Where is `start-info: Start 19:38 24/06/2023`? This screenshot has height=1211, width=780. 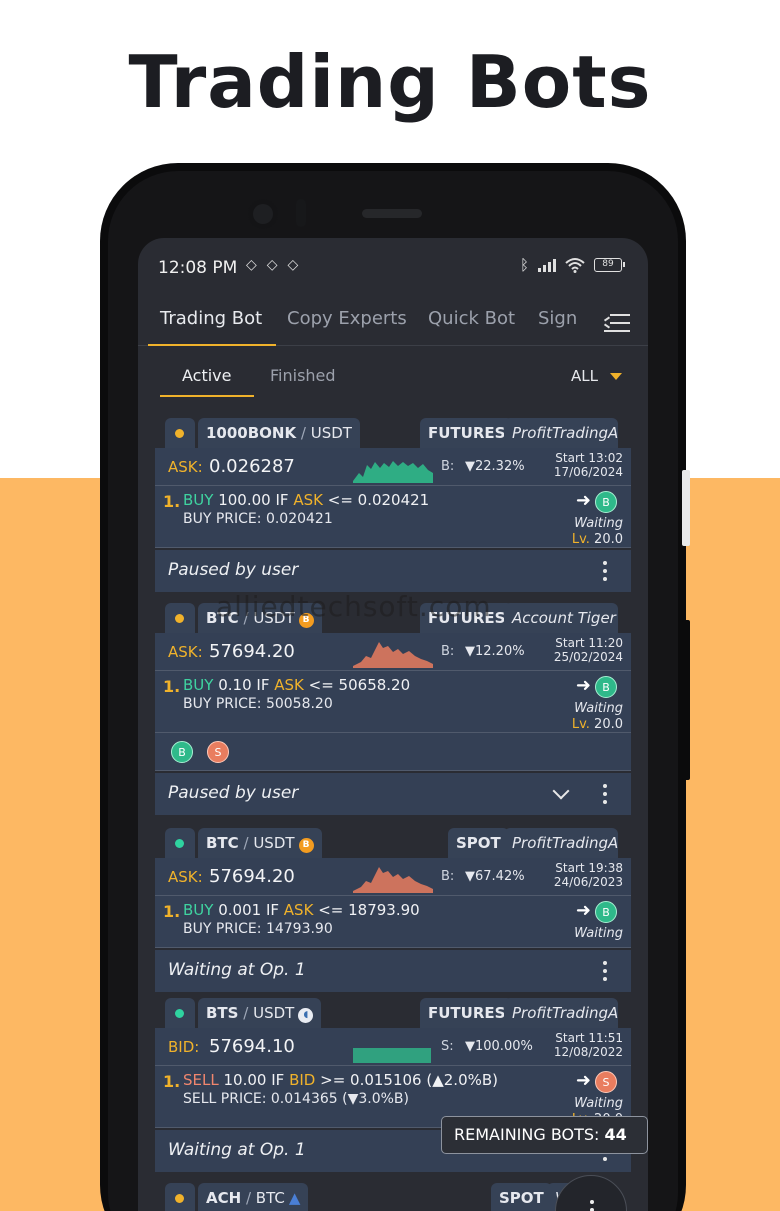
start-info: Start 19:38 24/06/2023 is located at coordinates (588, 875).